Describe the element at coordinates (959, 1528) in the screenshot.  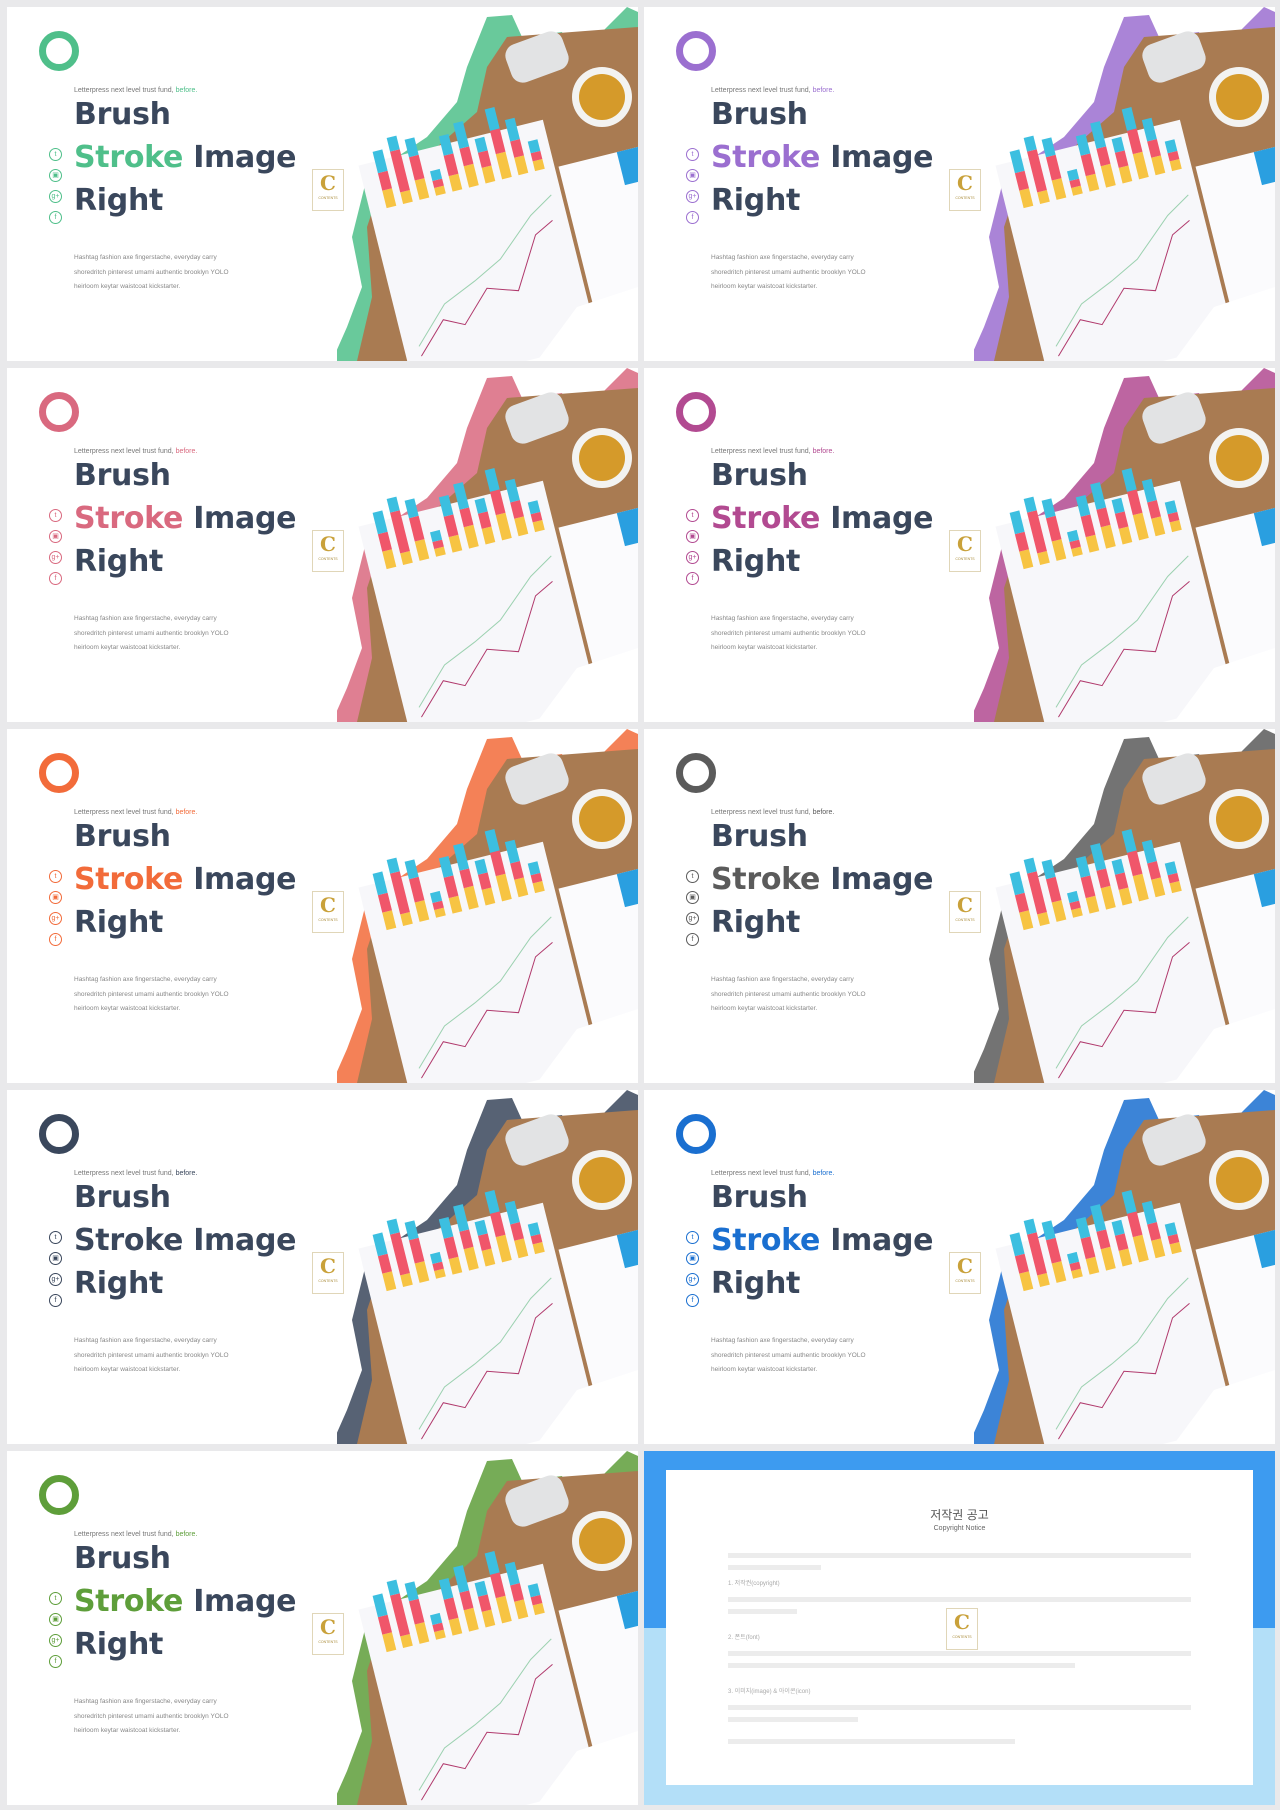
I see `copyright-subtitle: Copyright Notice` at that location.